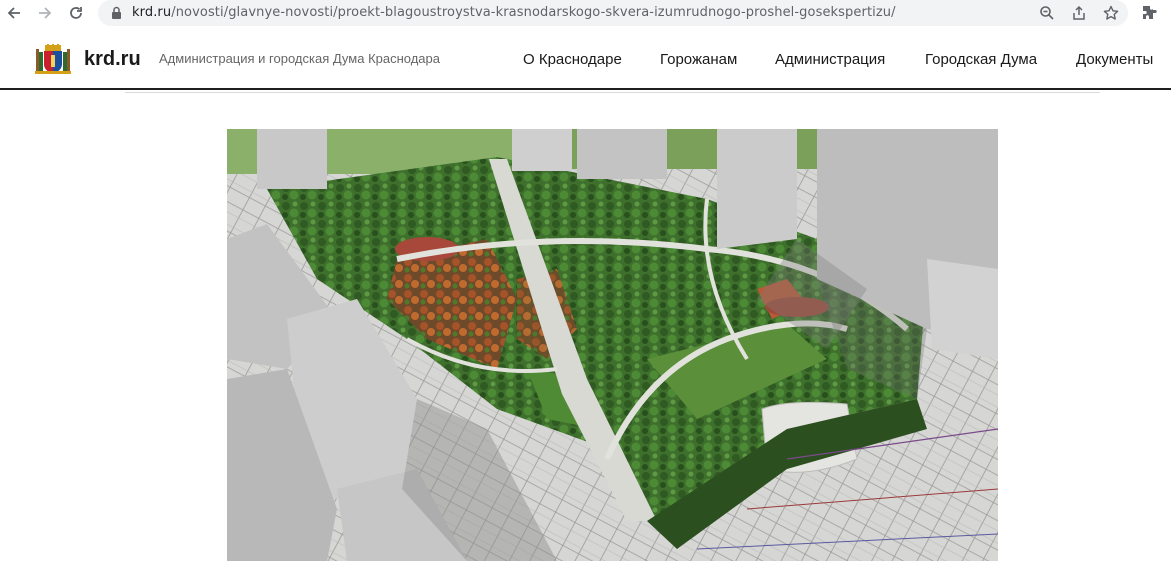 The height and width of the screenshot is (574, 1171). Describe the element at coordinates (572, 59) in the screenshot. I see `nav-link-about-krasnodar: О Краснодаре` at that location.